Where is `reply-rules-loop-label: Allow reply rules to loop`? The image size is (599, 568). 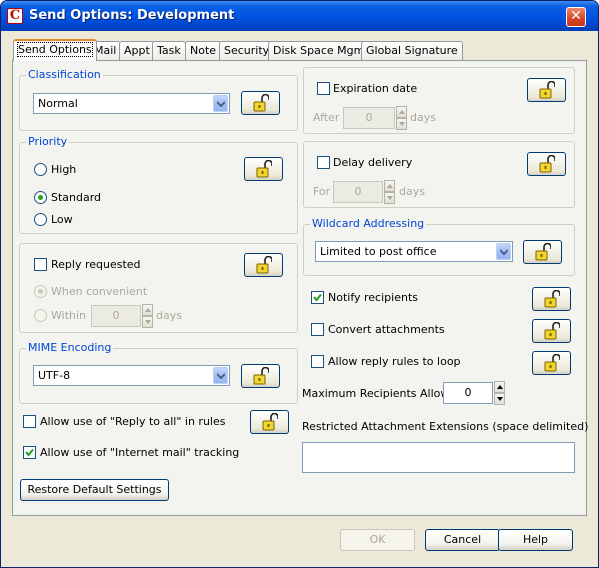
reply-rules-loop-label: Allow reply rules to loop is located at coordinates (394, 361).